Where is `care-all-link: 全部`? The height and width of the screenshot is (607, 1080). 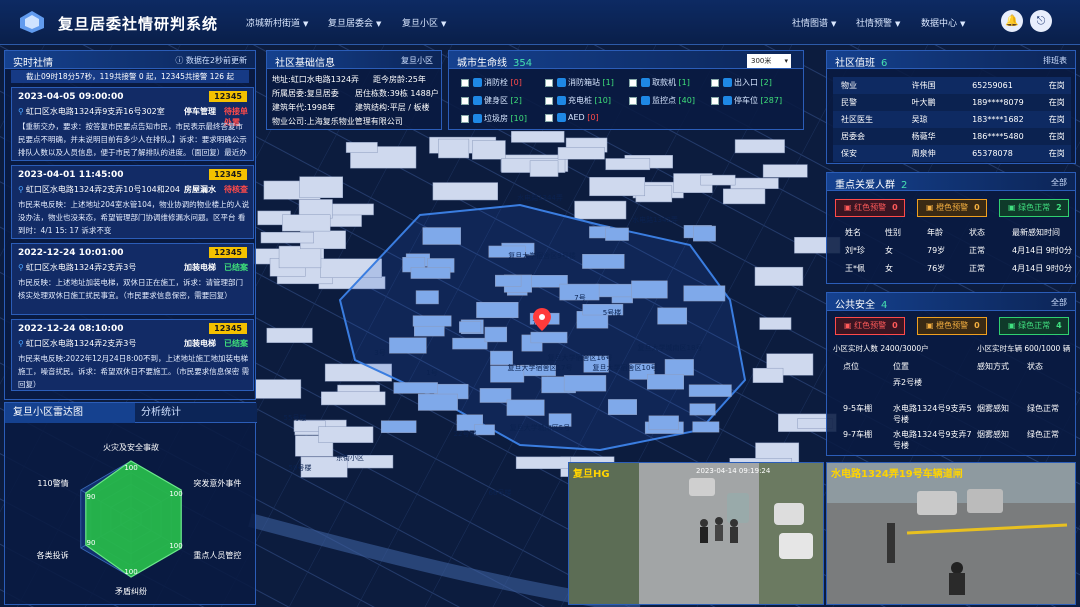
care-all-link: 全部 is located at coordinates (1059, 182).